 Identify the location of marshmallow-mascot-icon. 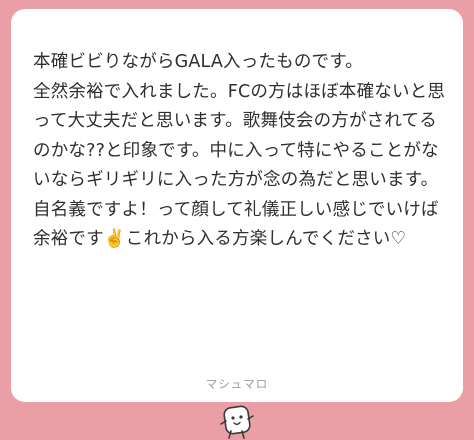
(237, 422).